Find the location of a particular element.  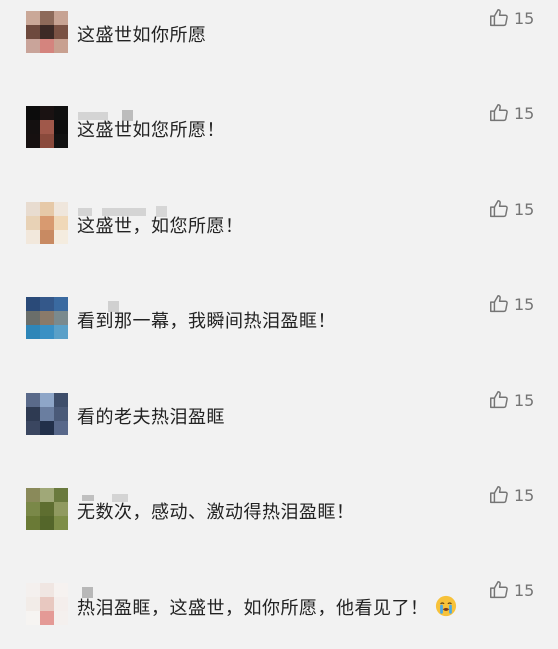

comment-text: 看到那一幕，我瞬间热泪盈眶！ is located at coordinates (206, 321).